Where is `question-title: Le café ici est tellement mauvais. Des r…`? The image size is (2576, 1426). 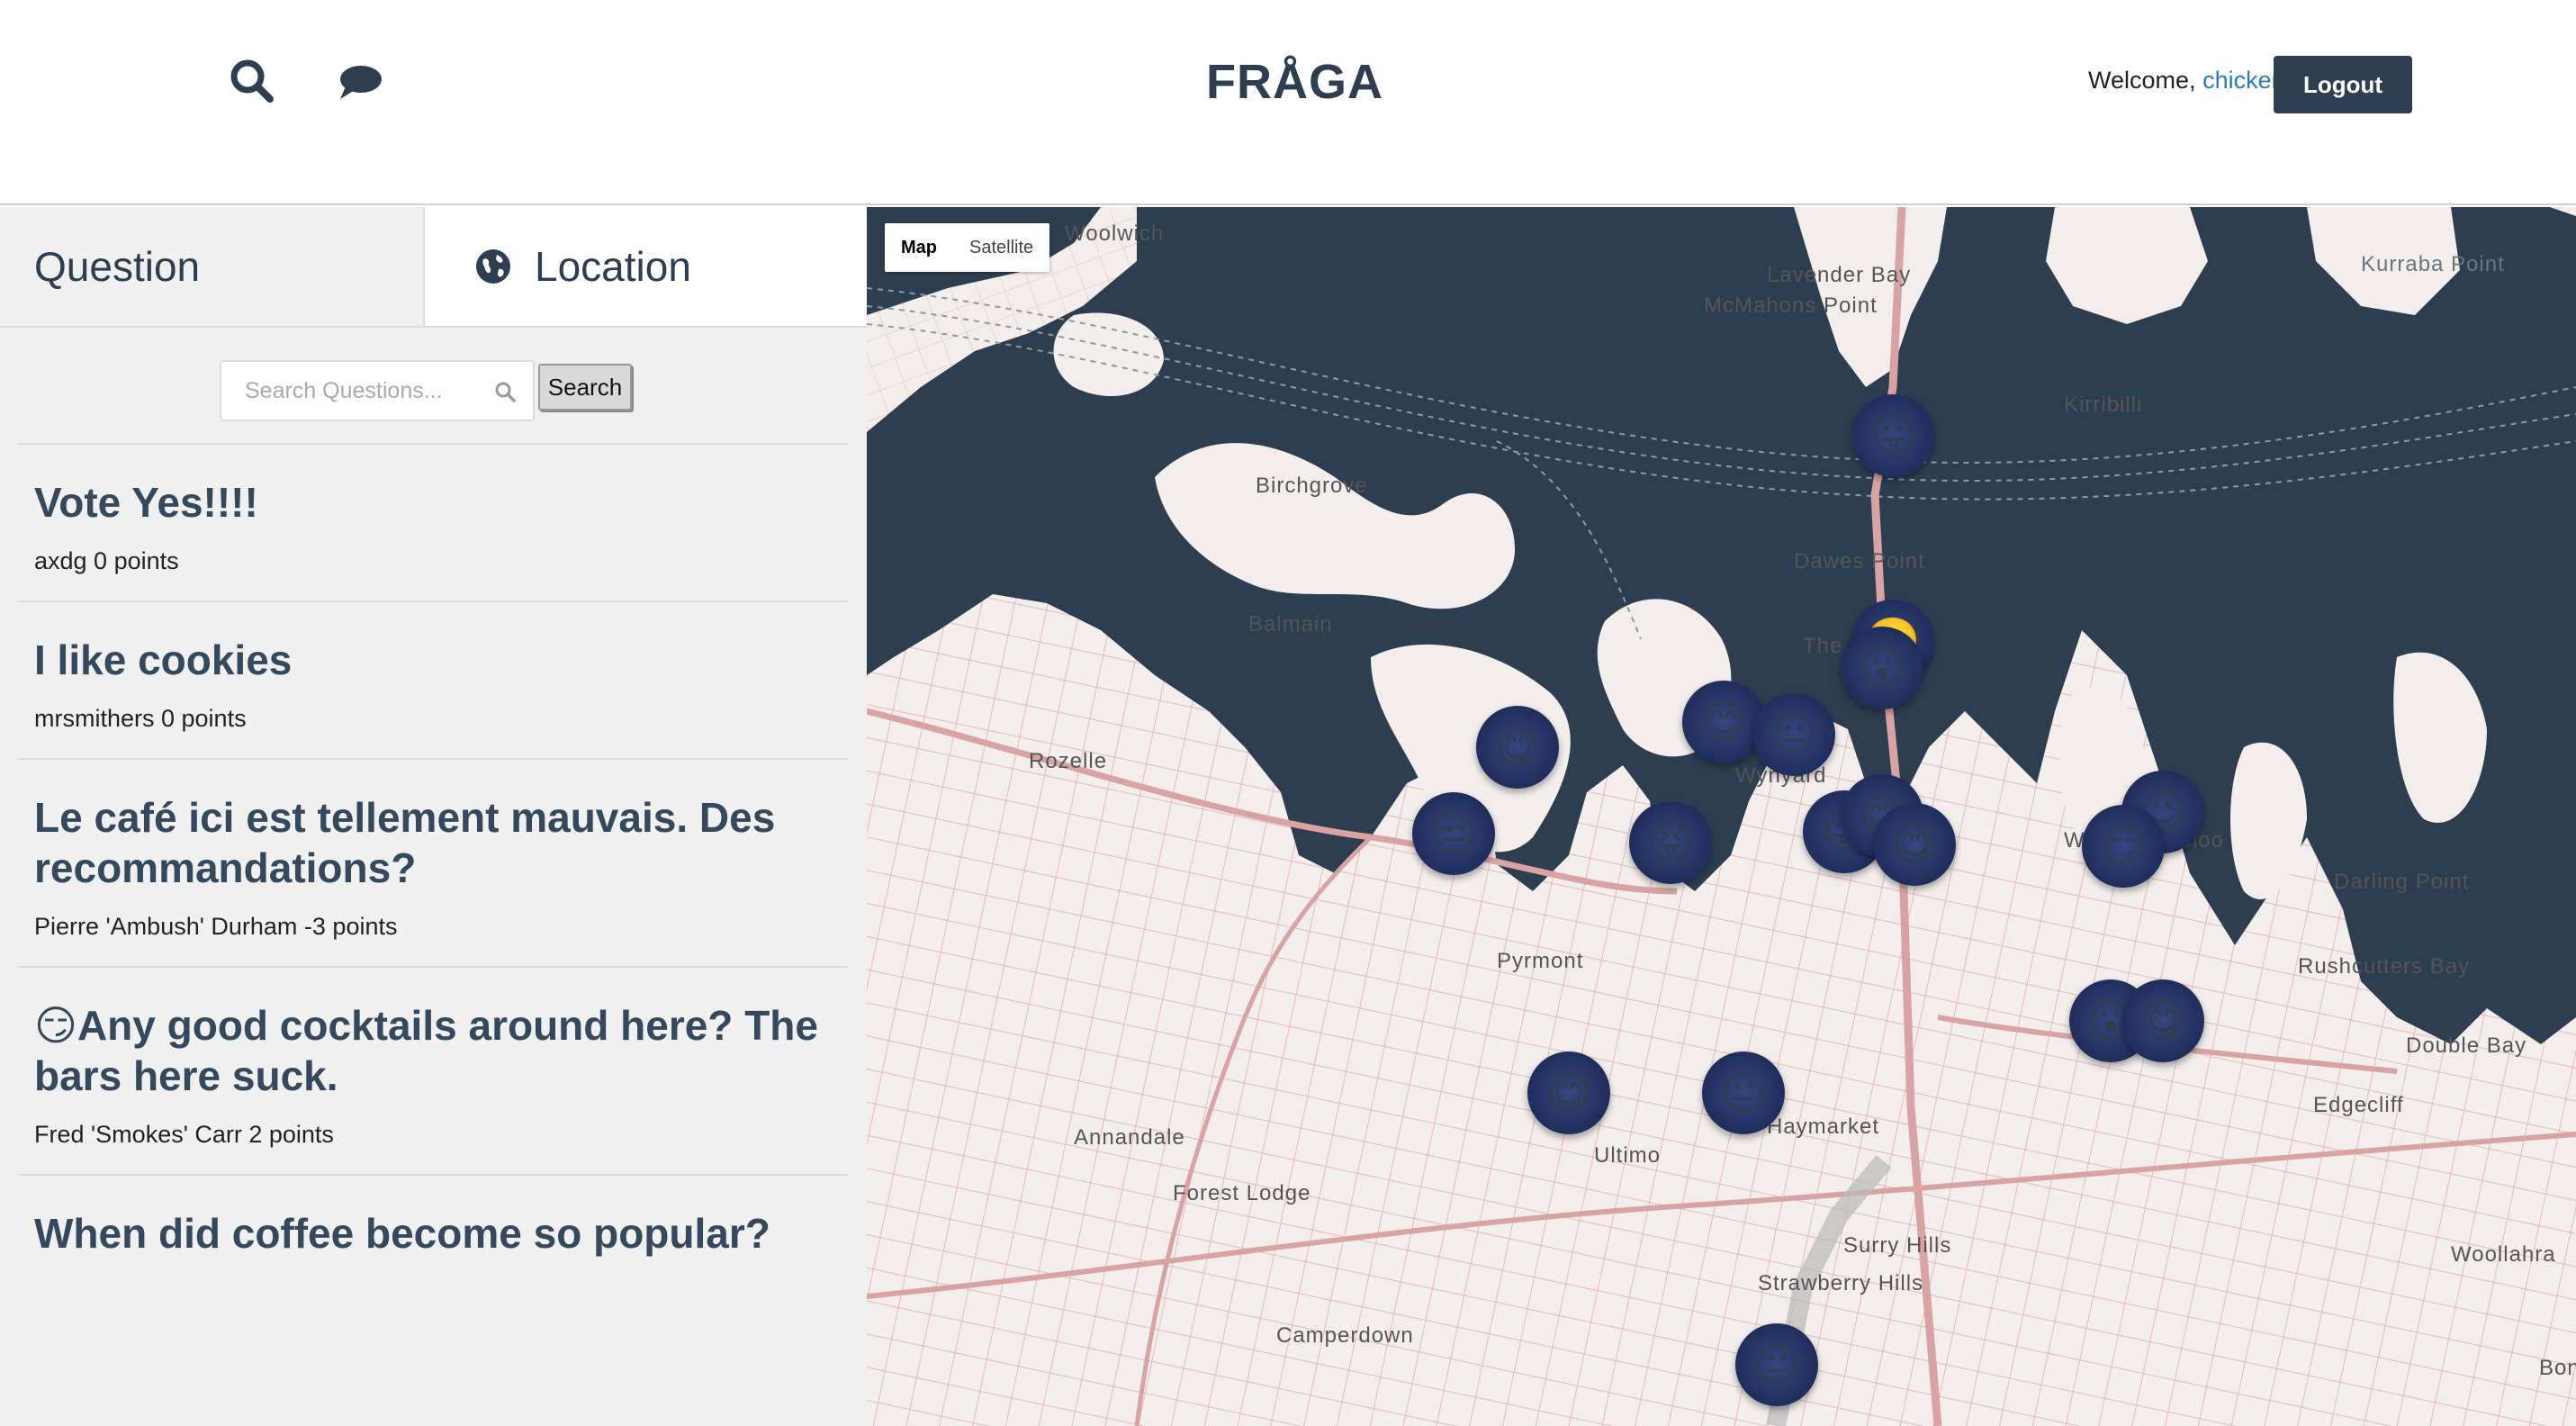 question-title: Le café ici est tellement mauvais. Des r… is located at coordinates (433, 842).